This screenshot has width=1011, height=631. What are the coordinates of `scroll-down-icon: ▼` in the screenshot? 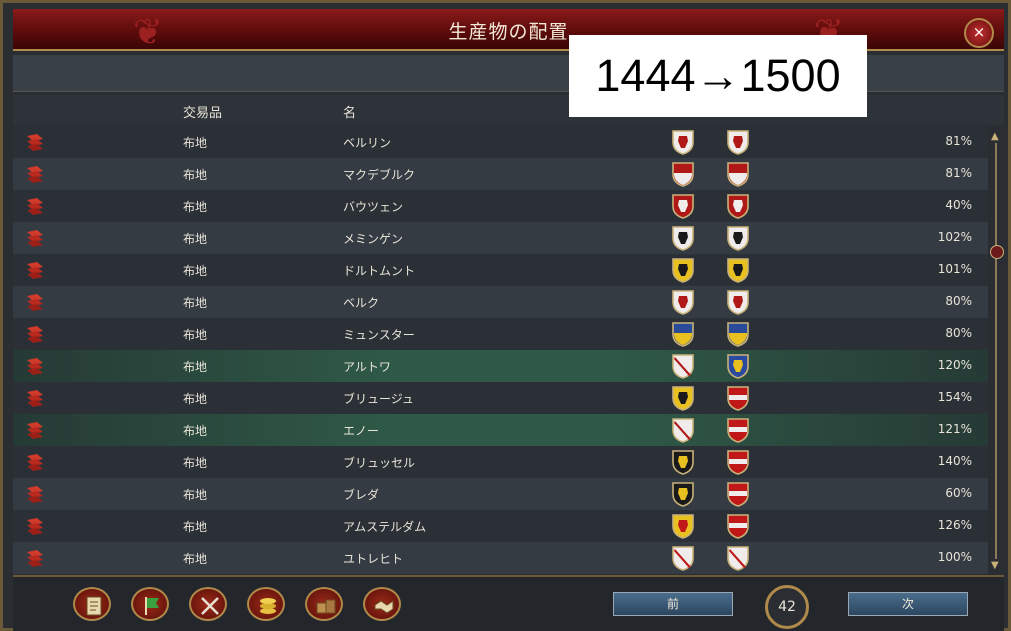 It's located at (995, 565).